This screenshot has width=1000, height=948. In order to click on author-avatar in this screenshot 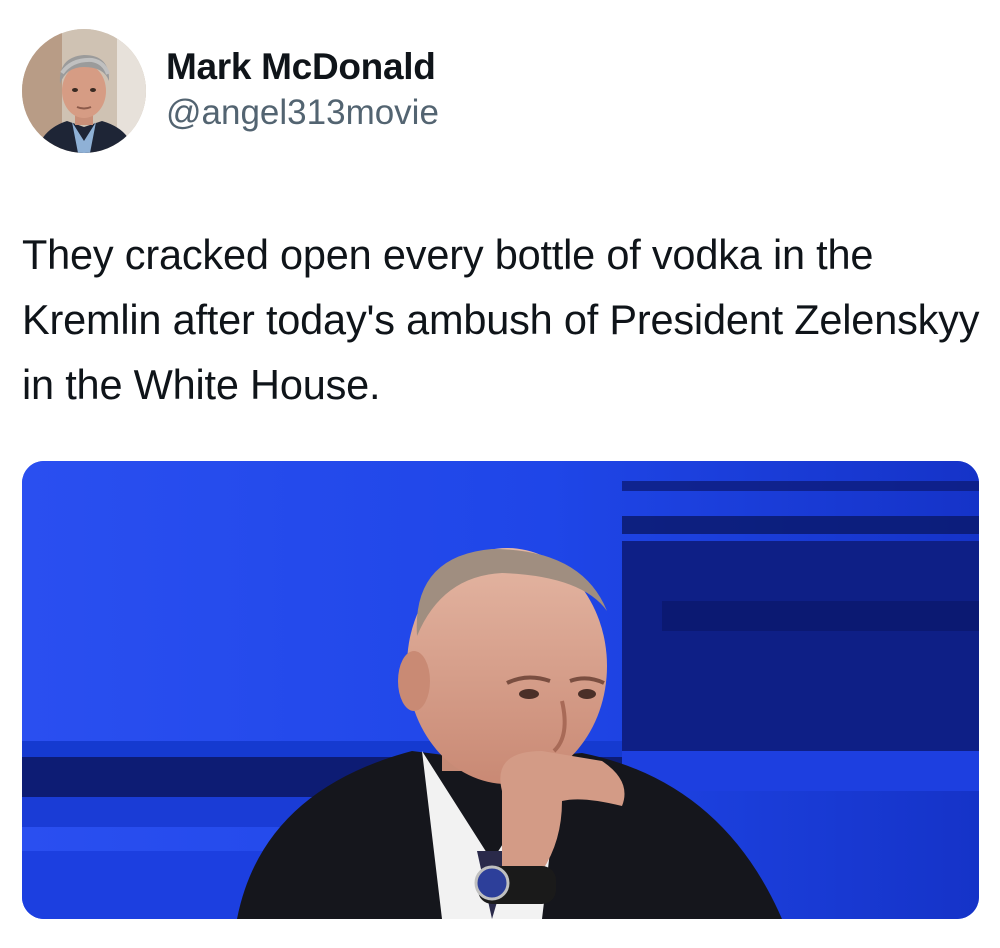, I will do `click(84, 91)`.